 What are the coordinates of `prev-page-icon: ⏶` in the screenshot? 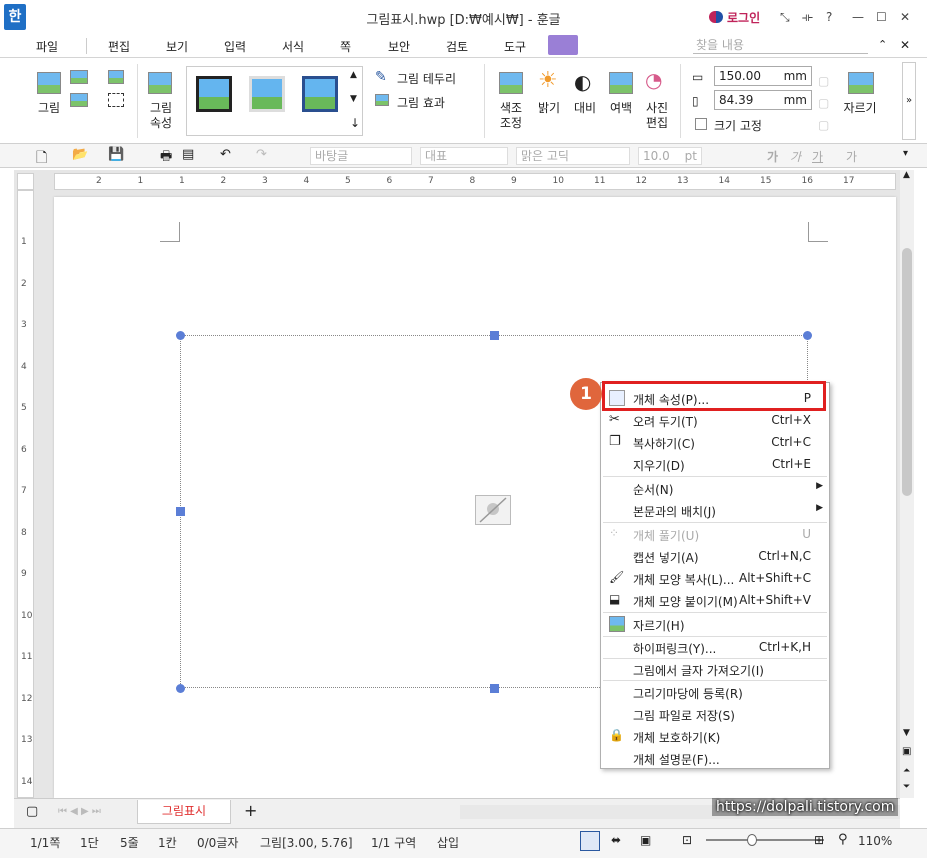 It's located at (906, 771).